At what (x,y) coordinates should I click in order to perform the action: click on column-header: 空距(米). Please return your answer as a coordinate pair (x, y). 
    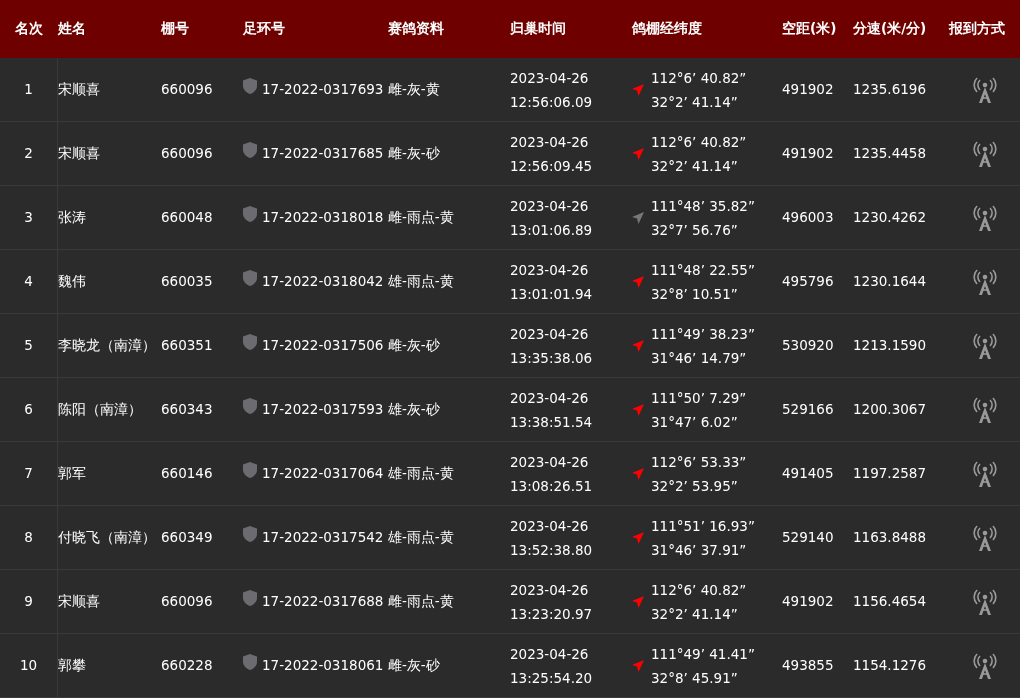
    Looking at the image, I should click on (809, 28).